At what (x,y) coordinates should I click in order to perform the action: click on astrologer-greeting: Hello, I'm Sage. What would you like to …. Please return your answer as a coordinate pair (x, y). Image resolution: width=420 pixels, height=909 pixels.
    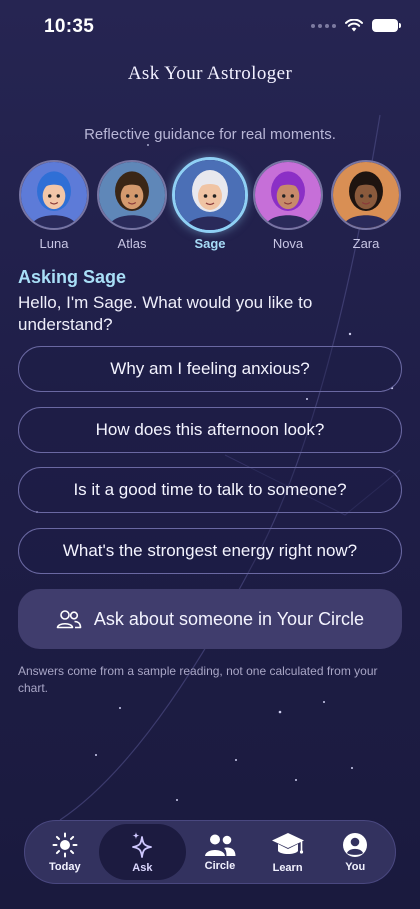
    Looking at the image, I should click on (165, 313).